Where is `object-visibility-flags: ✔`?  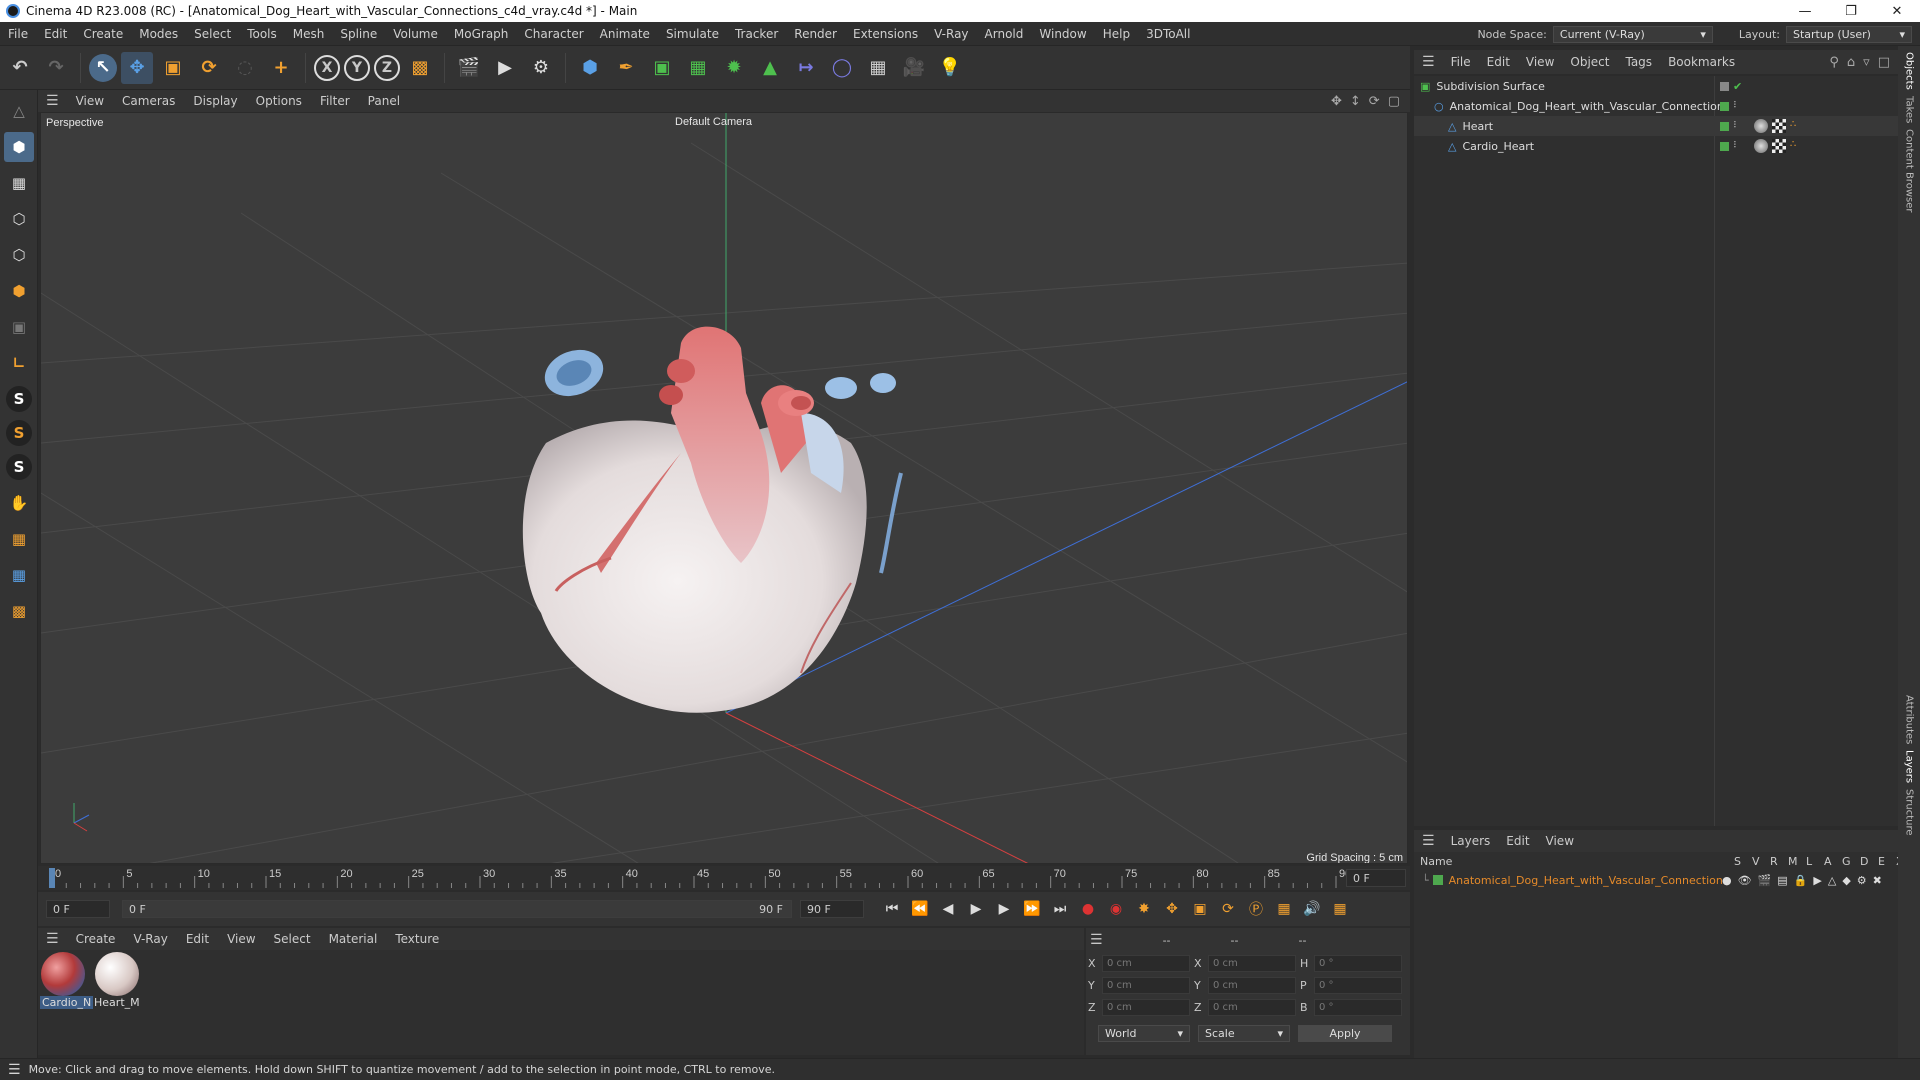
object-visibility-flags: ✔ is located at coordinates (1731, 86).